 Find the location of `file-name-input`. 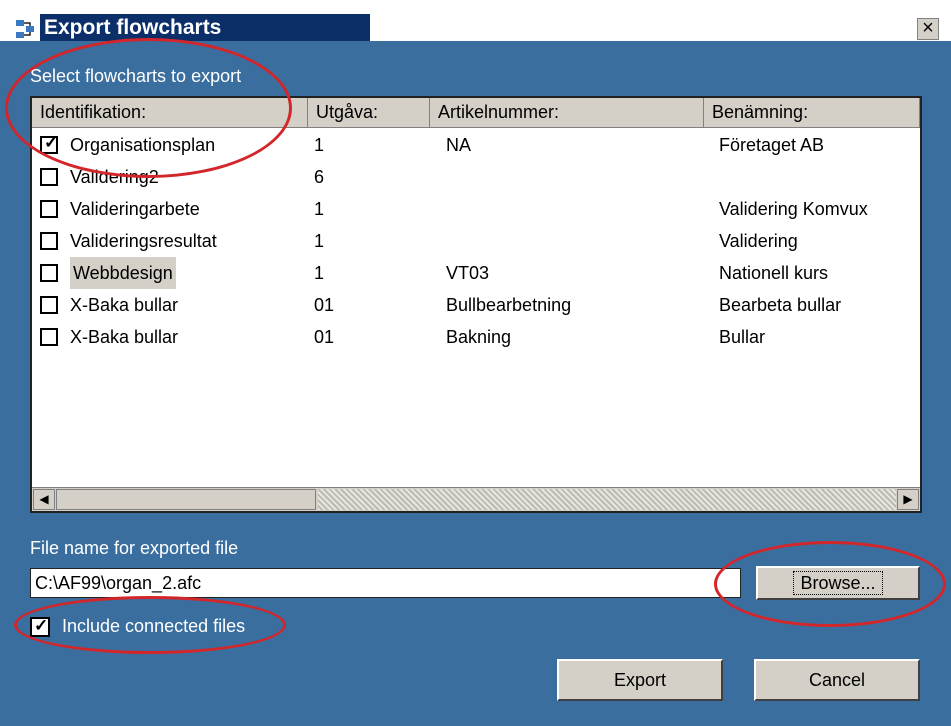

file-name-input is located at coordinates (385, 583).